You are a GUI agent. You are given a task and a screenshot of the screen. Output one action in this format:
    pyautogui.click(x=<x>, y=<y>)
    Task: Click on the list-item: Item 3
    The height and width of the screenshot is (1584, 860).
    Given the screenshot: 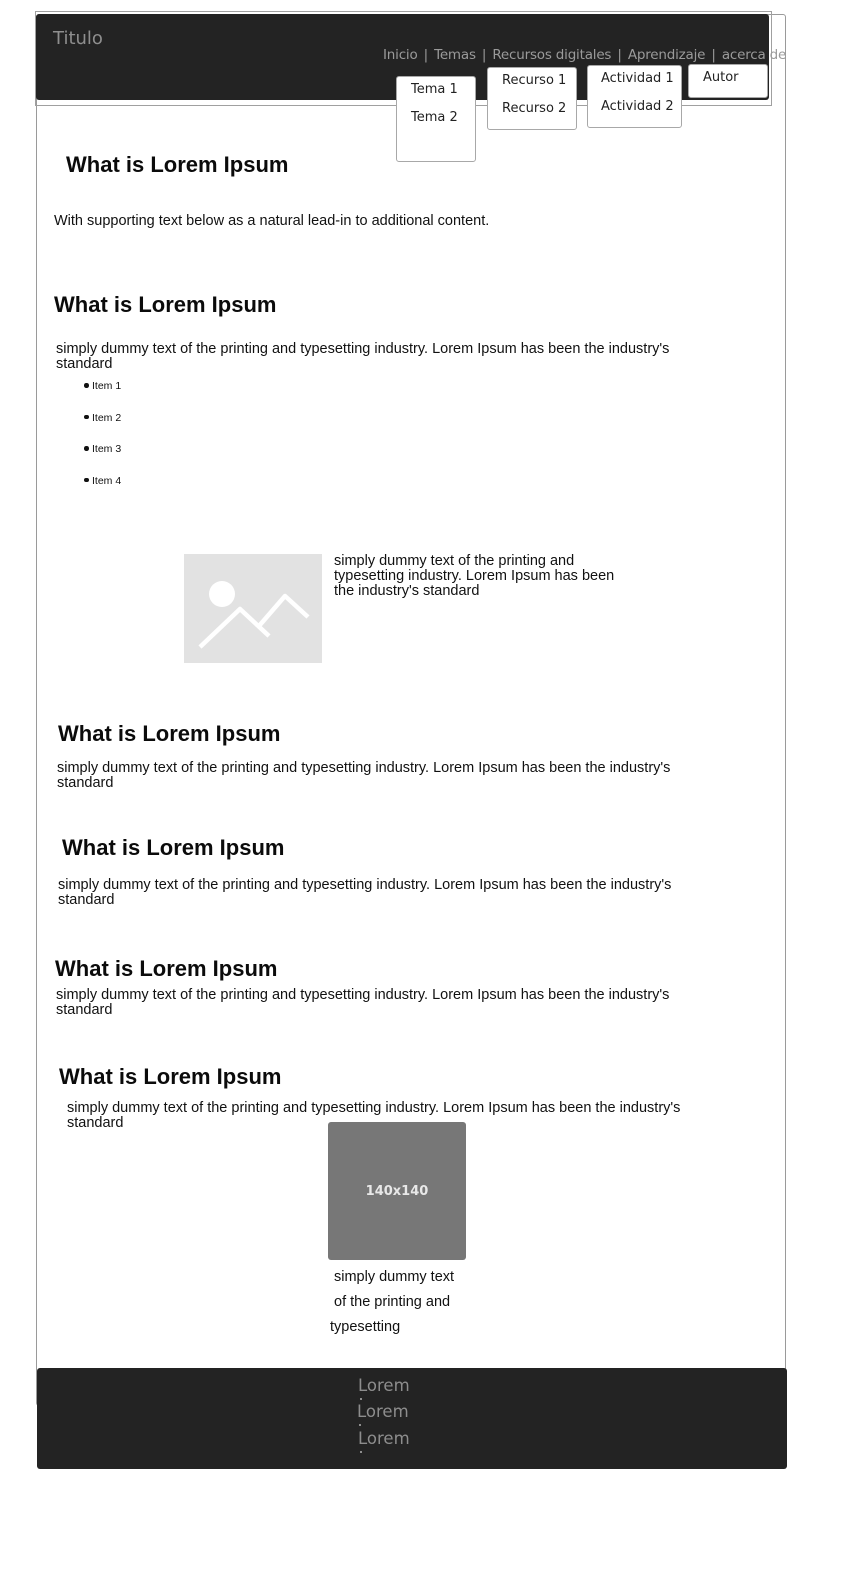 What is the action you would take?
    pyautogui.click(x=102, y=459)
    